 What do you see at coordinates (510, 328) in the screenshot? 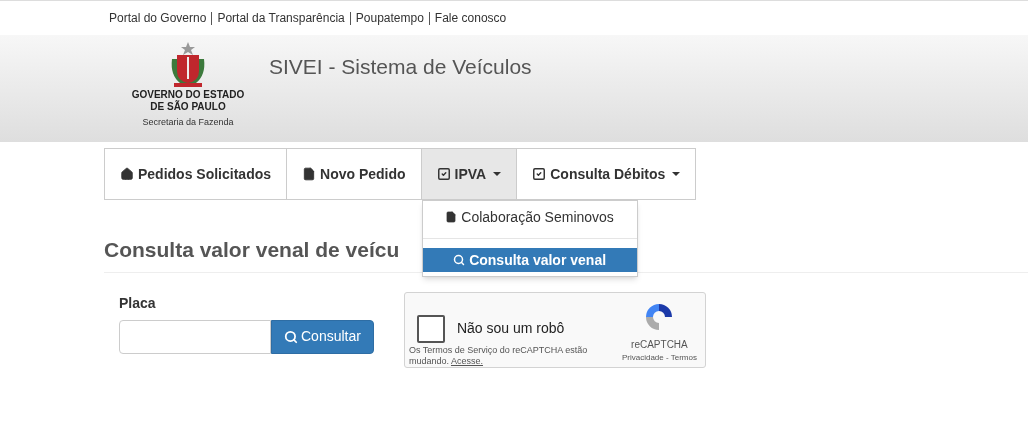
I see `captcha-label: Não sou um robô` at bounding box center [510, 328].